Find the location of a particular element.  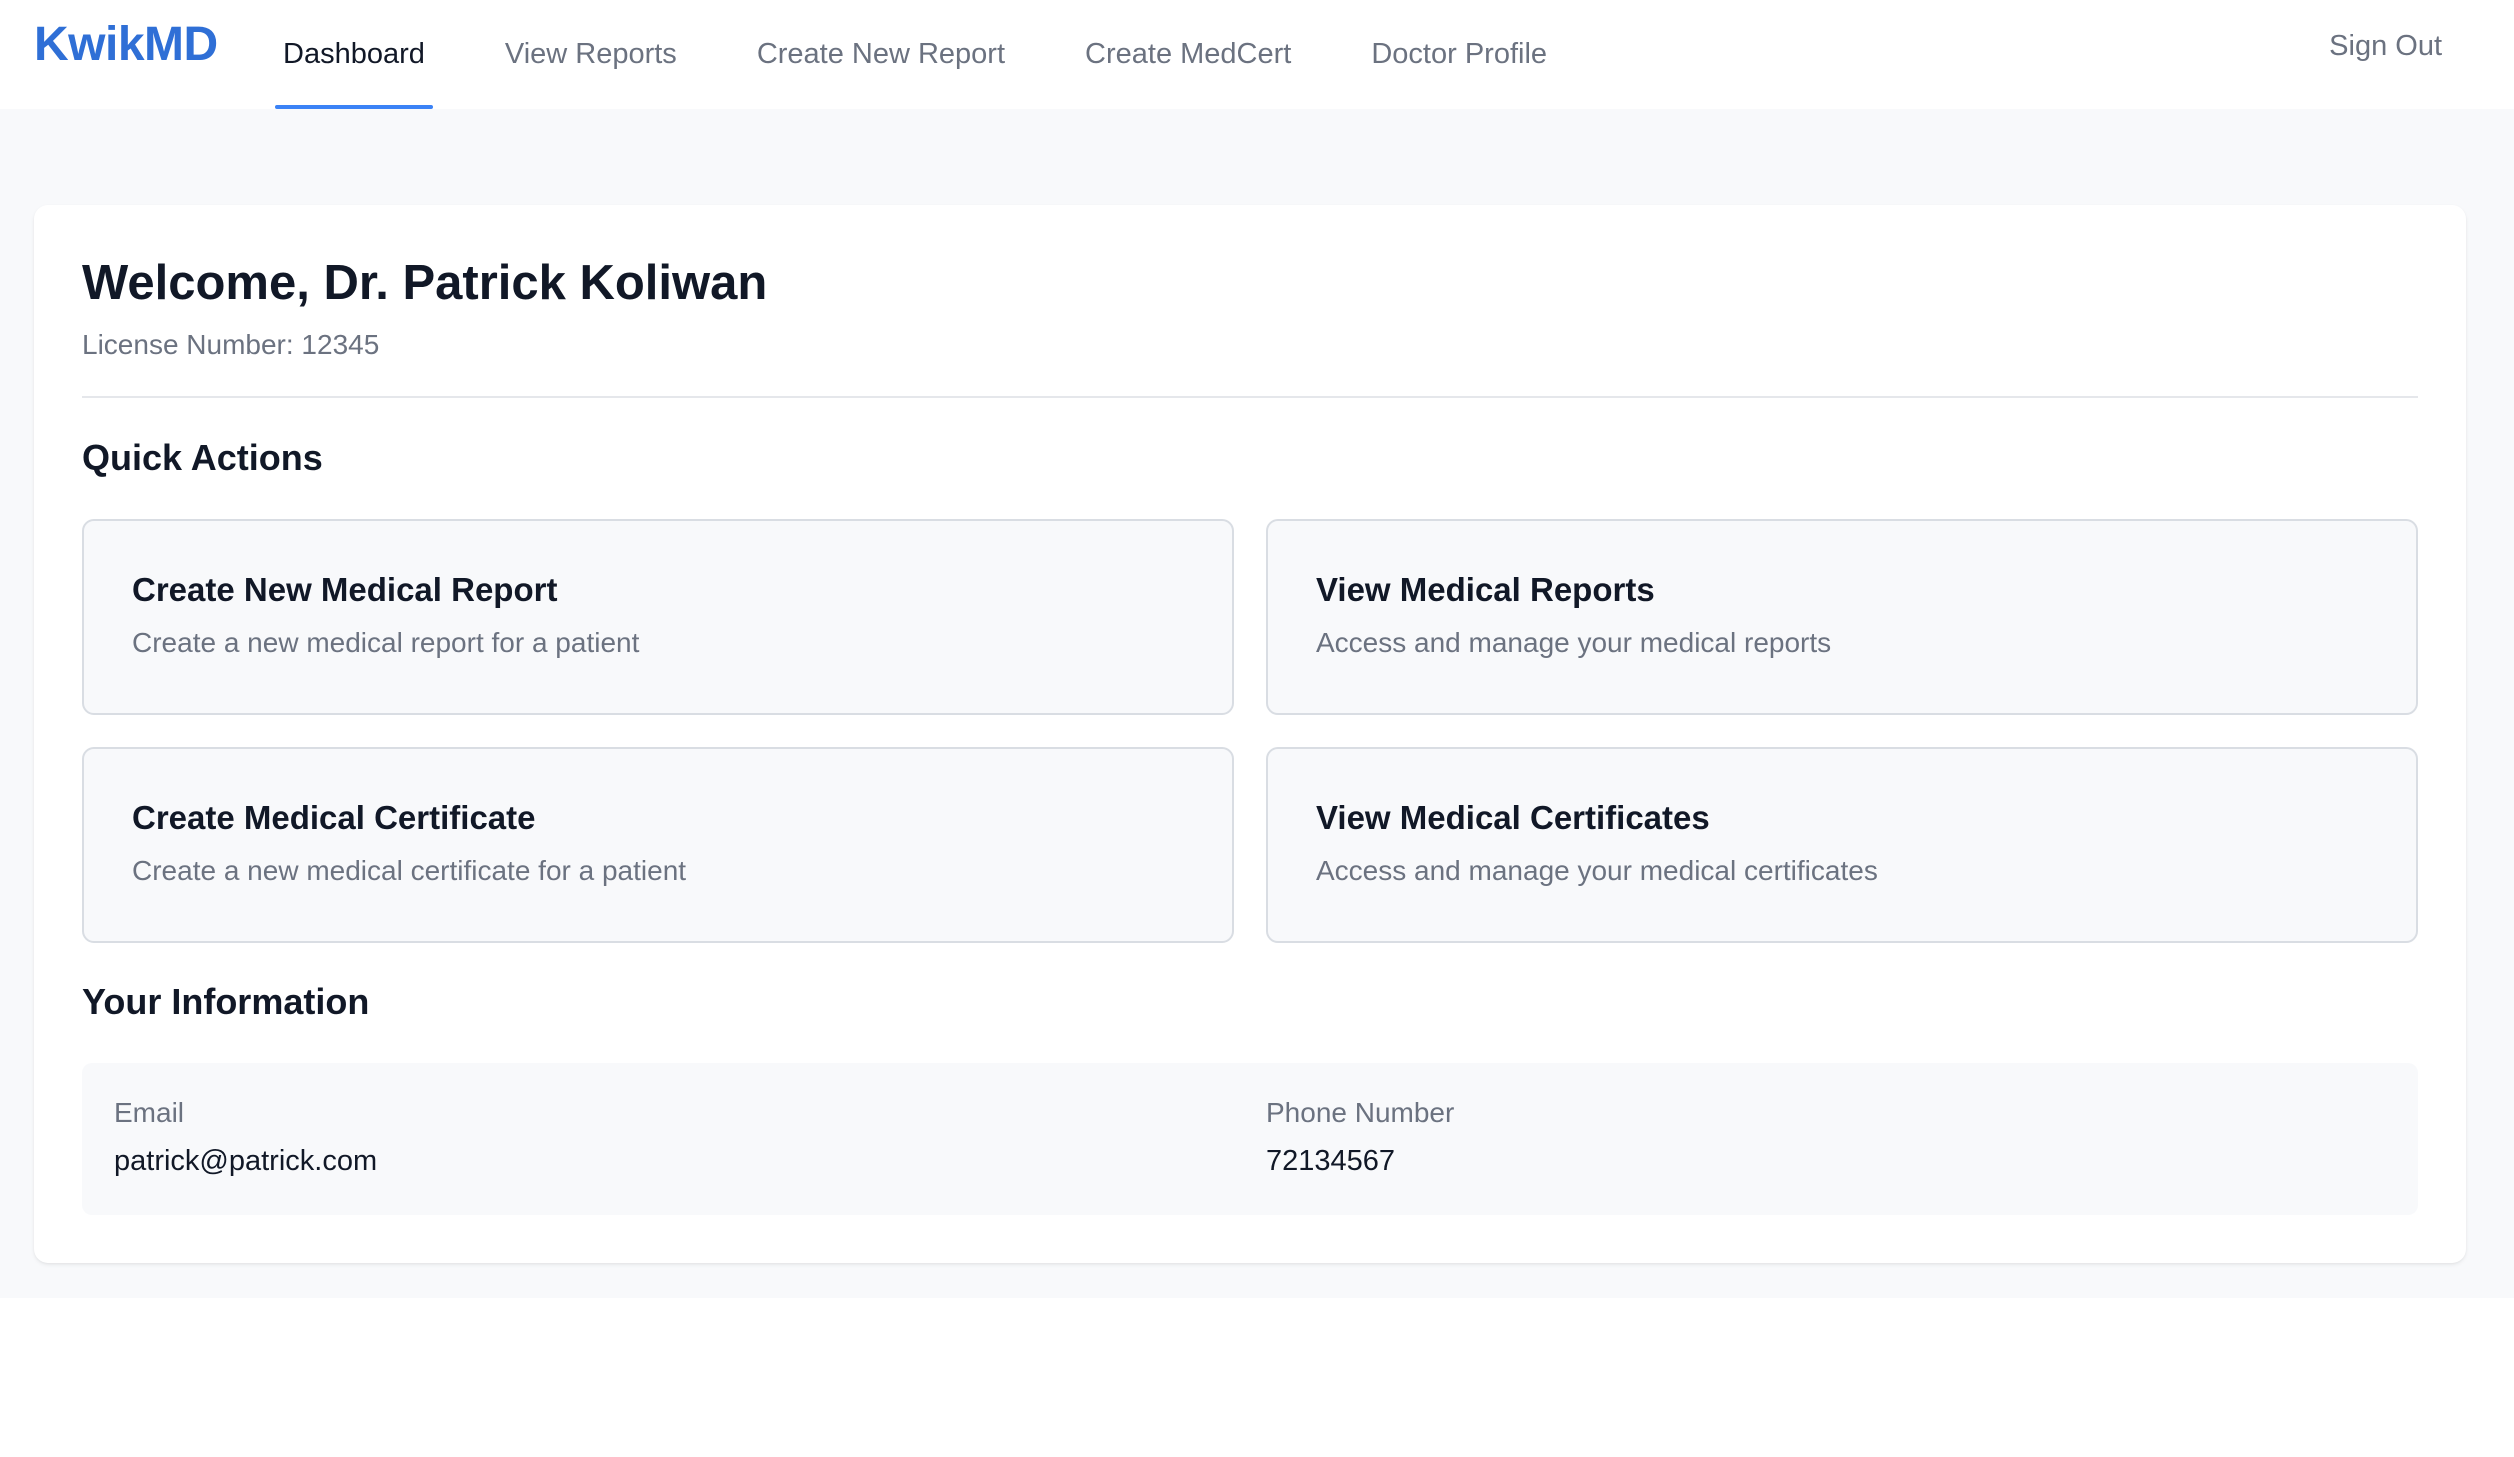

action-card-title: View Medical Reports is located at coordinates (1485, 589).